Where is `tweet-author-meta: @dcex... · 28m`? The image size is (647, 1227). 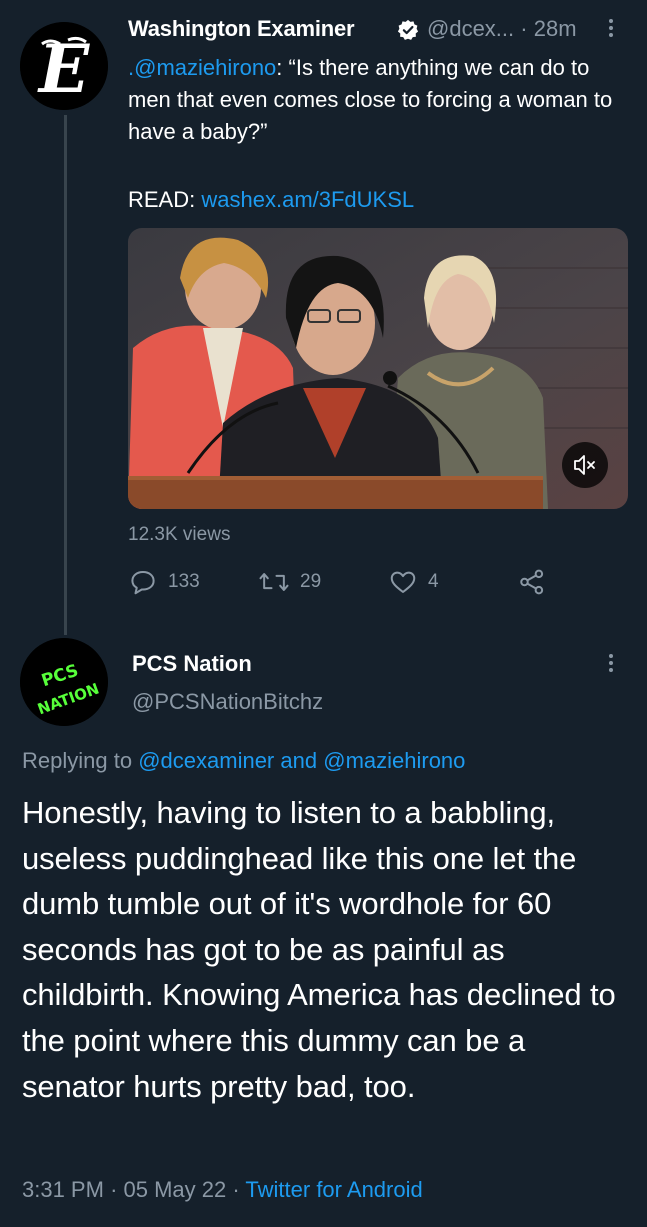 tweet-author-meta: @dcex... · 28m is located at coordinates (502, 29).